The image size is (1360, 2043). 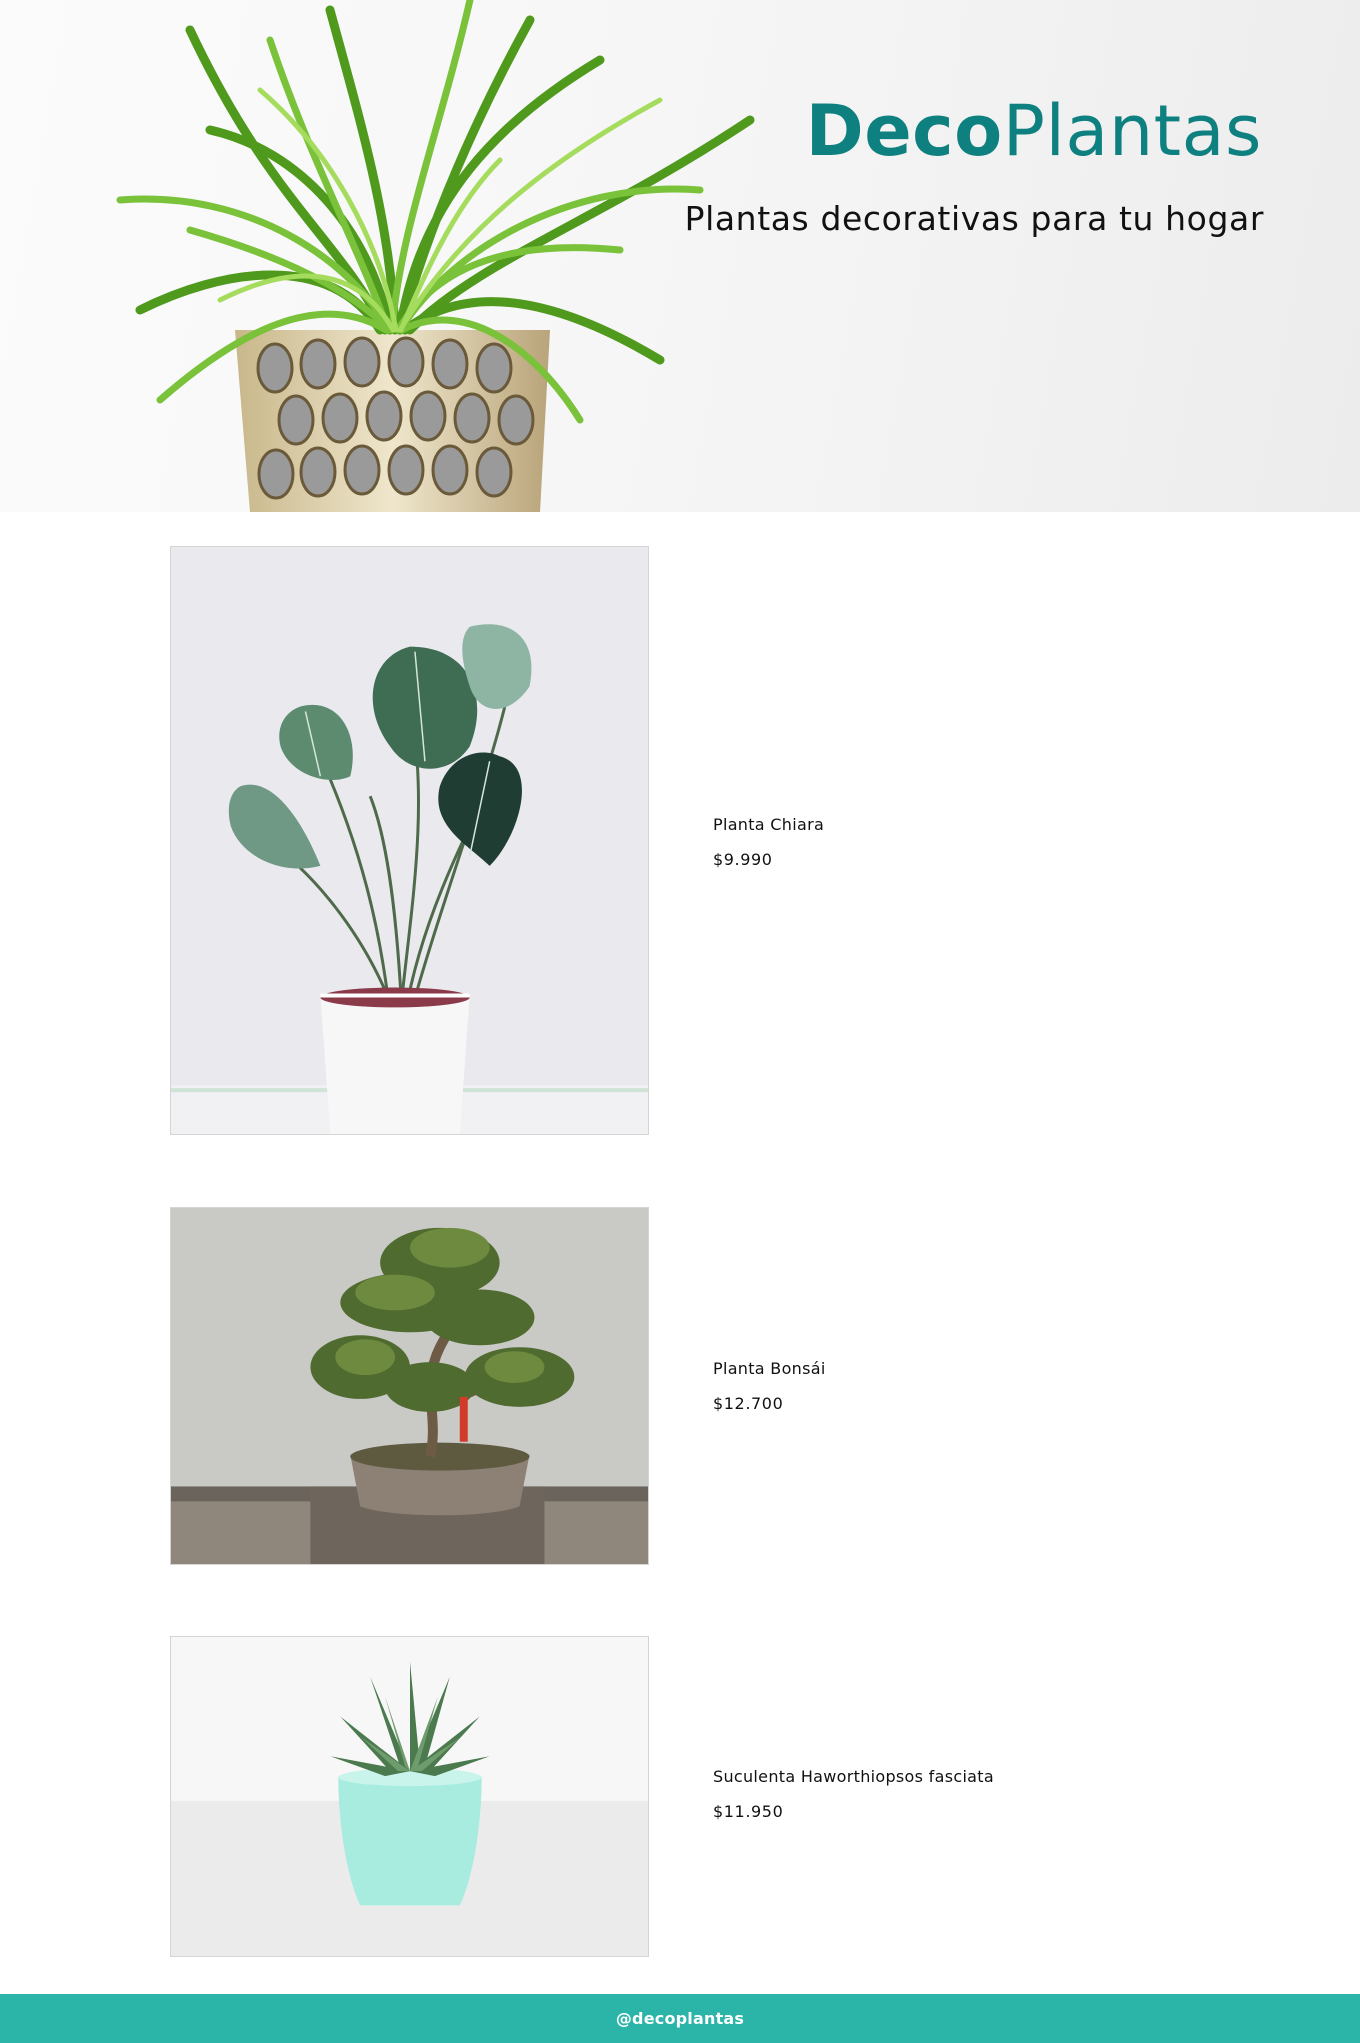 What do you see at coordinates (743, 859) in the screenshot?
I see `product-price: $9.990` at bounding box center [743, 859].